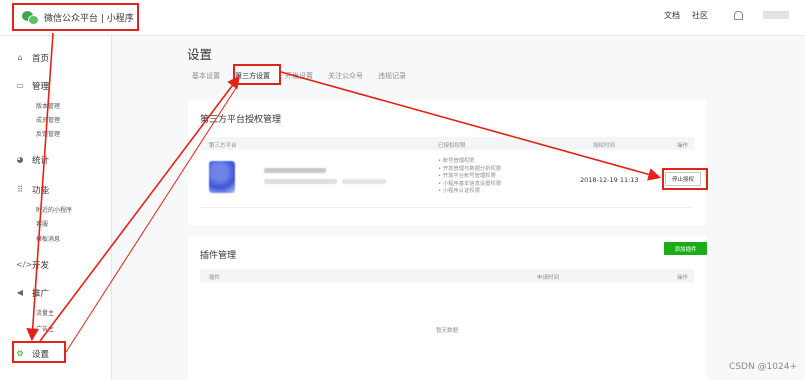 This screenshot has height=380, width=805. I want to click on sidebar-sub-feedback: 反馈管理, so click(48, 133).